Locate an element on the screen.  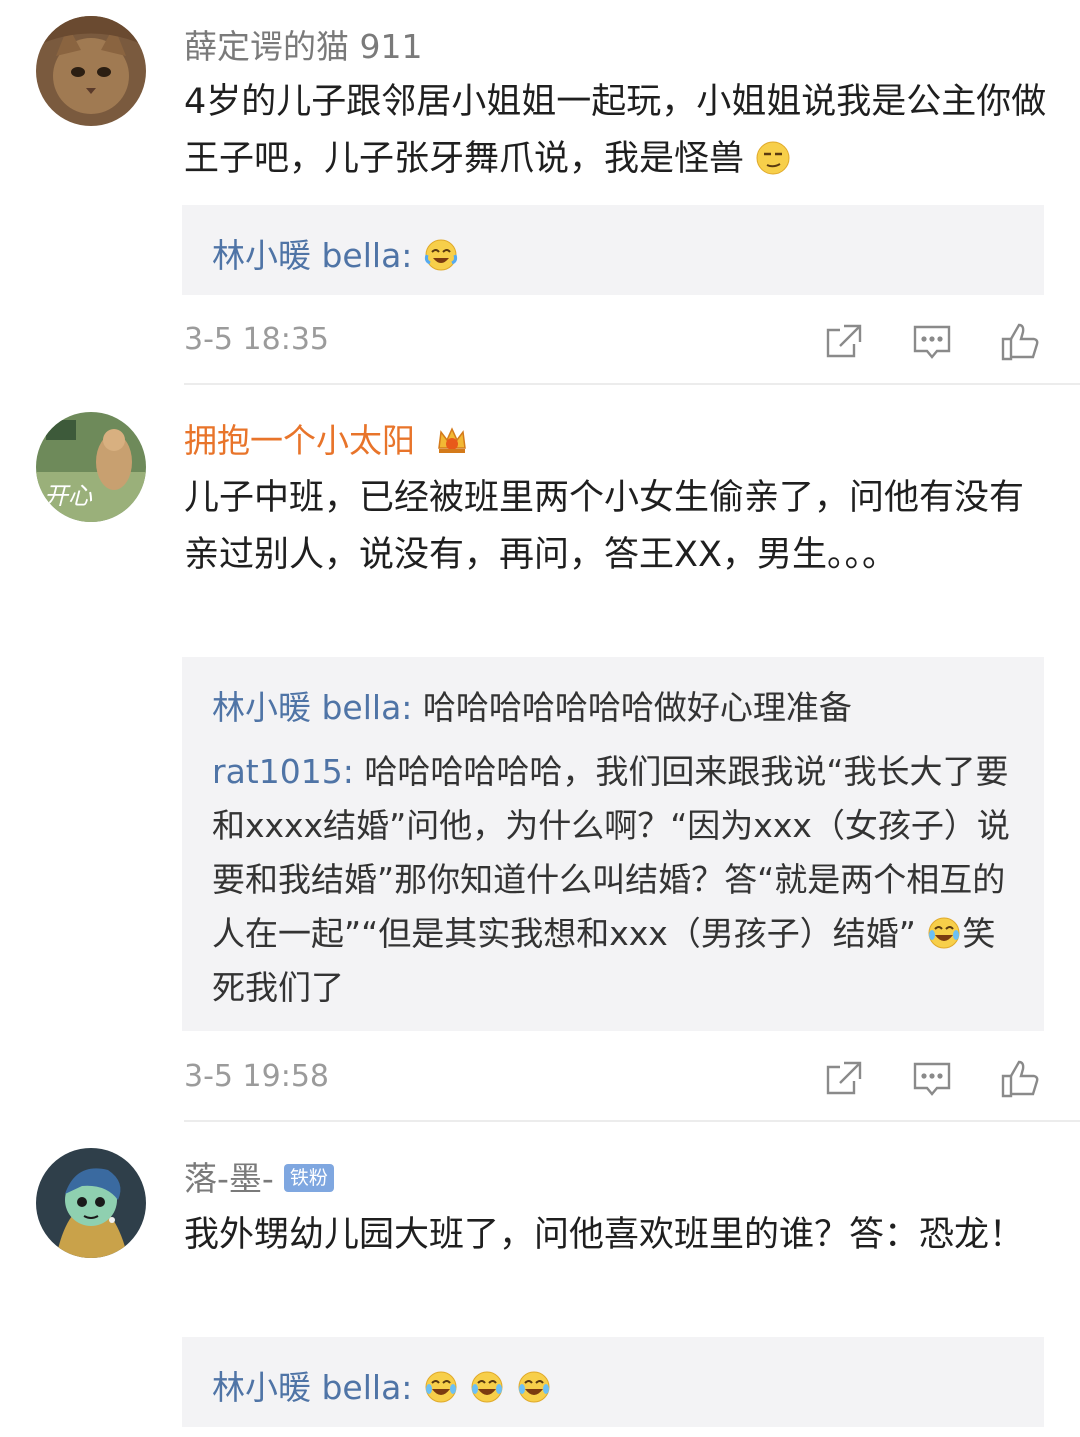
username: 薛定谔的猫 911 is located at coordinates (303, 44).